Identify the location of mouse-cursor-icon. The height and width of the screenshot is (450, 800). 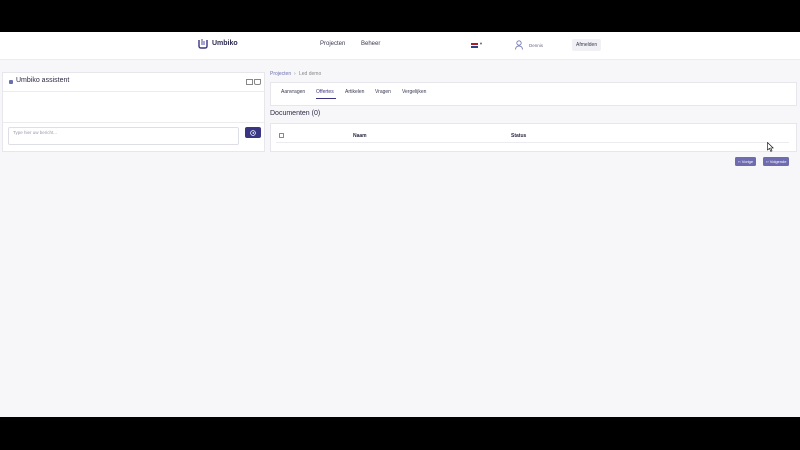
(770, 147).